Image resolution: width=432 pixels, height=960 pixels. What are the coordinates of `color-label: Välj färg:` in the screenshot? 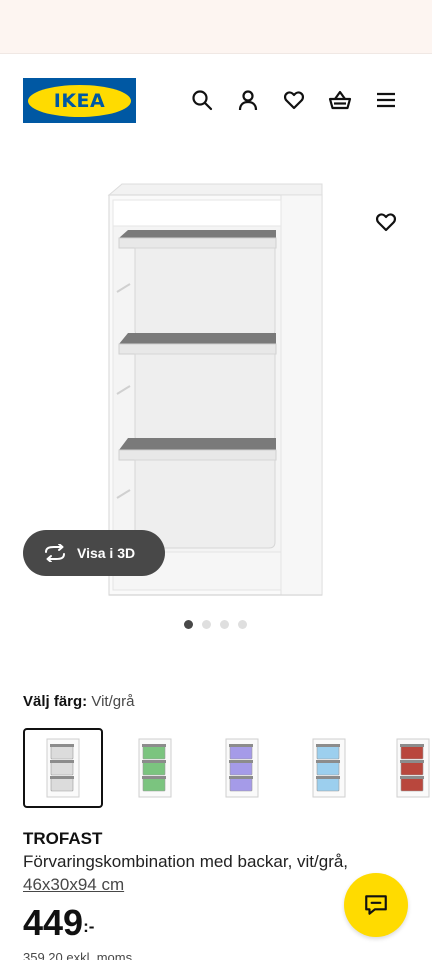 It's located at (55, 701).